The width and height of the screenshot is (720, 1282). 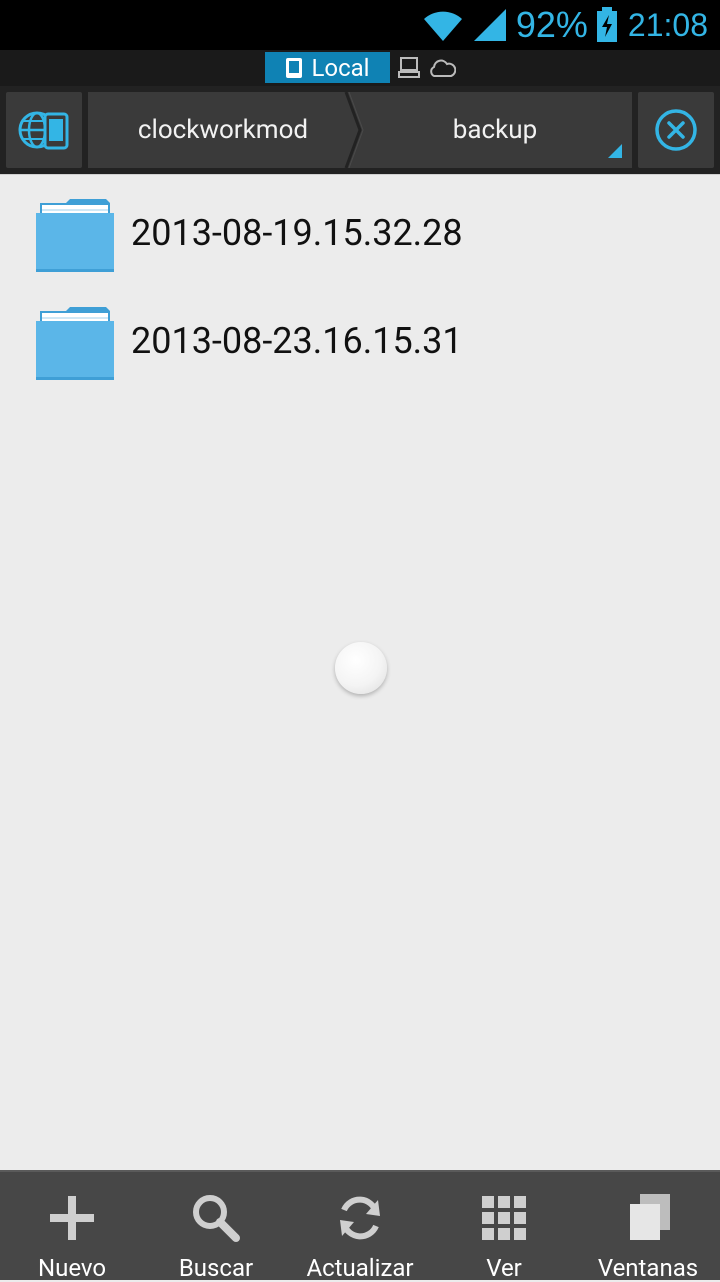 What do you see at coordinates (615, 151) in the screenshot?
I see `dropdown-corner-icon` at bounding box center [615, 151].